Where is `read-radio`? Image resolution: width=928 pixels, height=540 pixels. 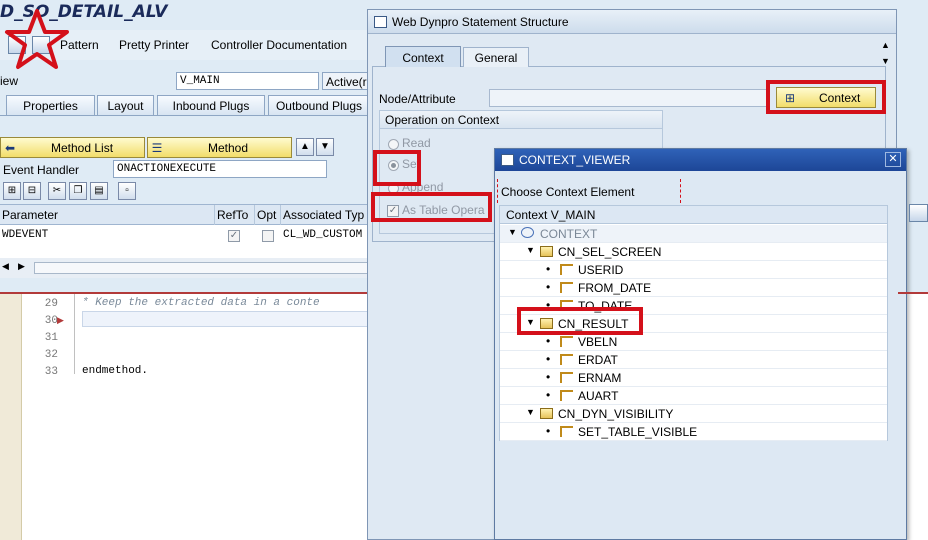 read-radio is located at coordinates (393, 144).